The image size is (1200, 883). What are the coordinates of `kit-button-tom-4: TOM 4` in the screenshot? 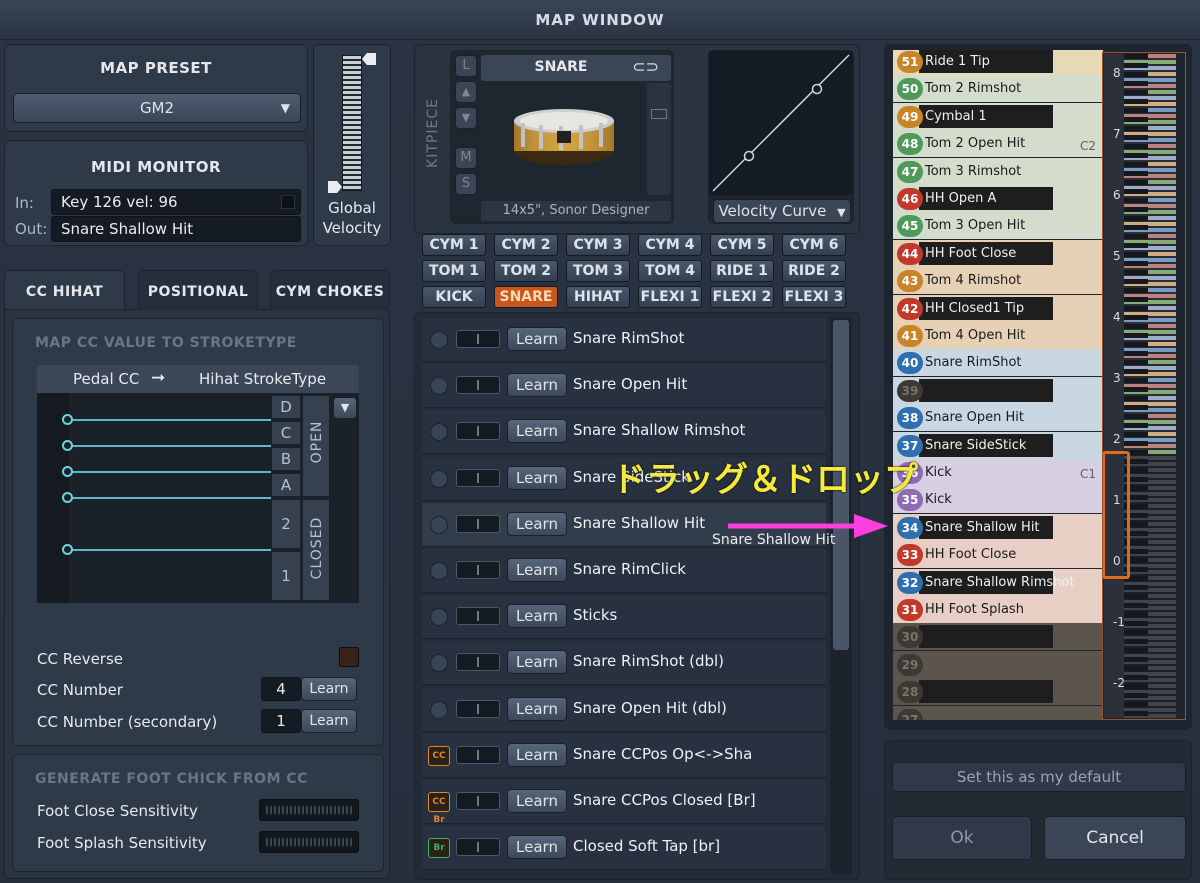 It's located at (670, 271).